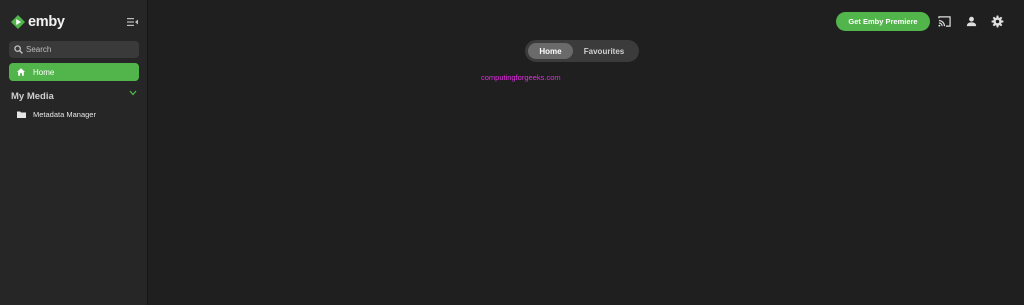 The image size is (1024, 305). I want to click on cast-icon, so click(944, 21).